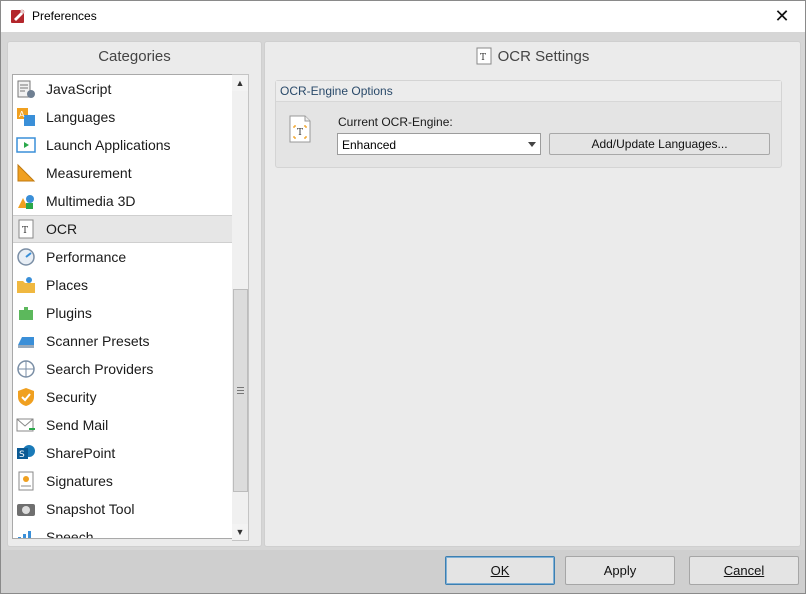 The image size is (806, 594). Describe the element at coordinates (122, 89) in the screenshot. I see `category-item-javascript: JavaScript` at that location.